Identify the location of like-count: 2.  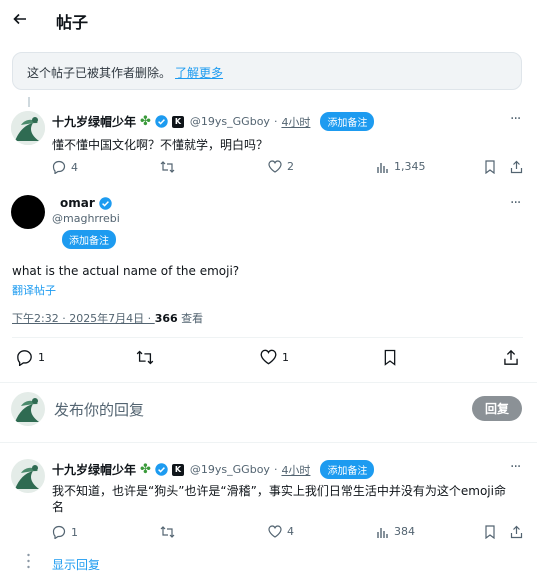
(290, 166).